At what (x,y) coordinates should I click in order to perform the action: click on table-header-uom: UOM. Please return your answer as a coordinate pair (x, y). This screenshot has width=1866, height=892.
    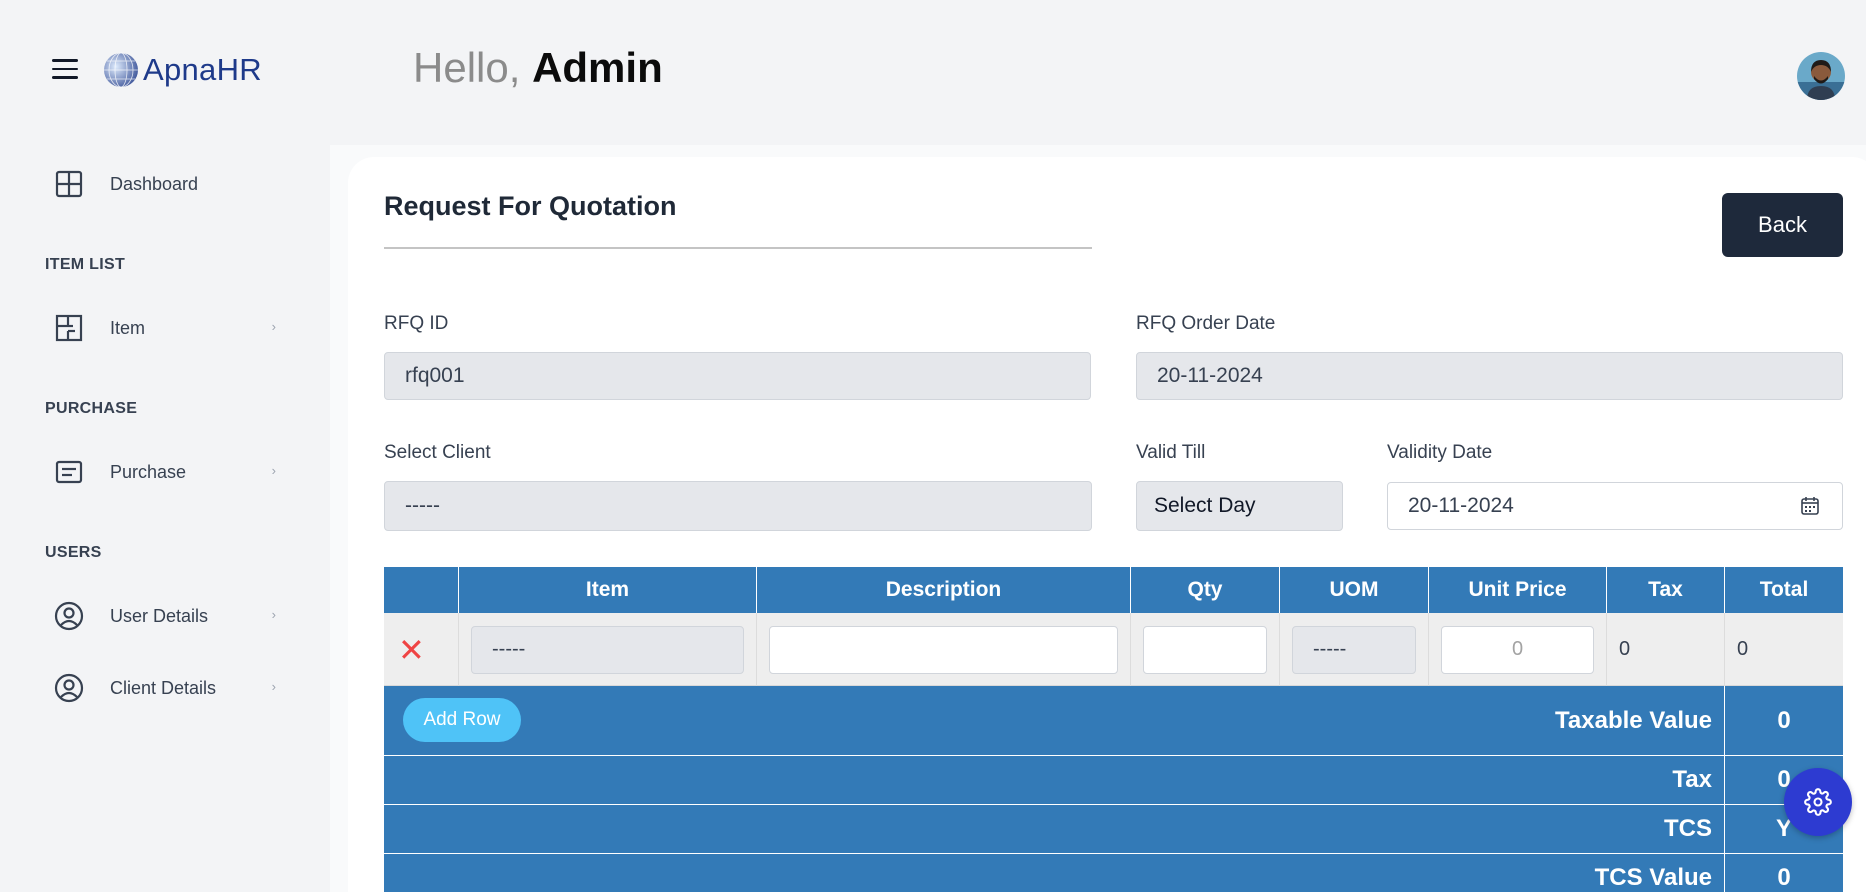
    Looking at the image, I should click on (1354, 590).